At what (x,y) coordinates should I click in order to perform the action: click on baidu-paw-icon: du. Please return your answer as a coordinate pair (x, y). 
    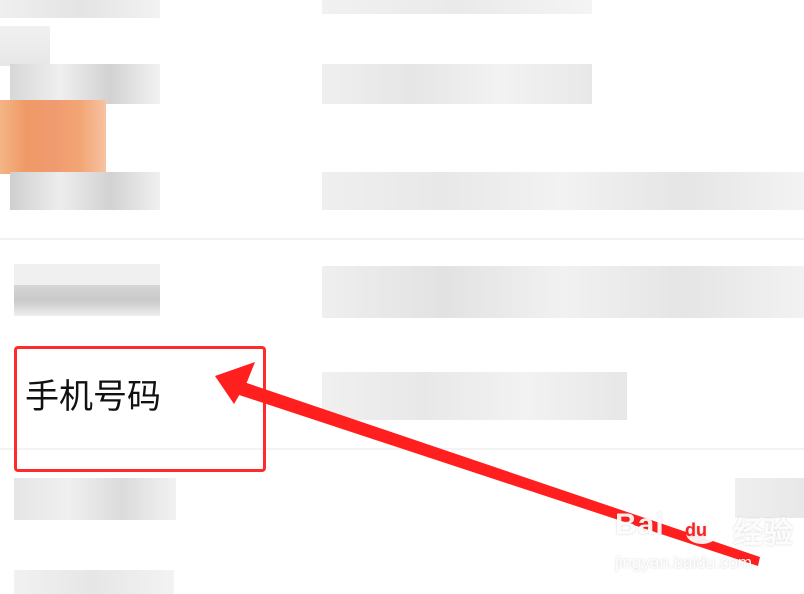
    Looking at the image, I should click on (702, 526).